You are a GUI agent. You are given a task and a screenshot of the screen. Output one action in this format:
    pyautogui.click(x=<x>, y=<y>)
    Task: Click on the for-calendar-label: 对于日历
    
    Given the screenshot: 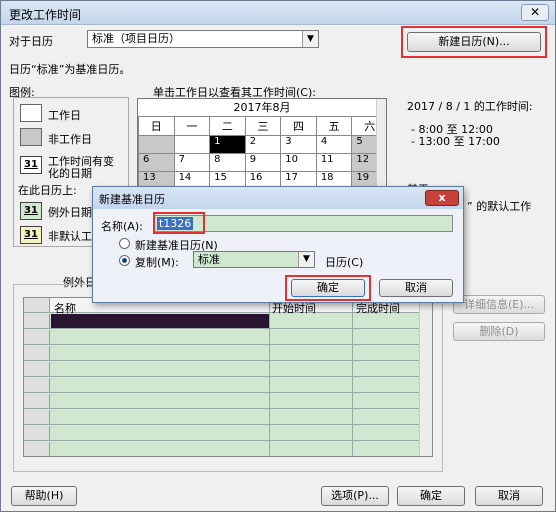 What is the action you would take?
    pyautogui.click(x=31, y=41)
    